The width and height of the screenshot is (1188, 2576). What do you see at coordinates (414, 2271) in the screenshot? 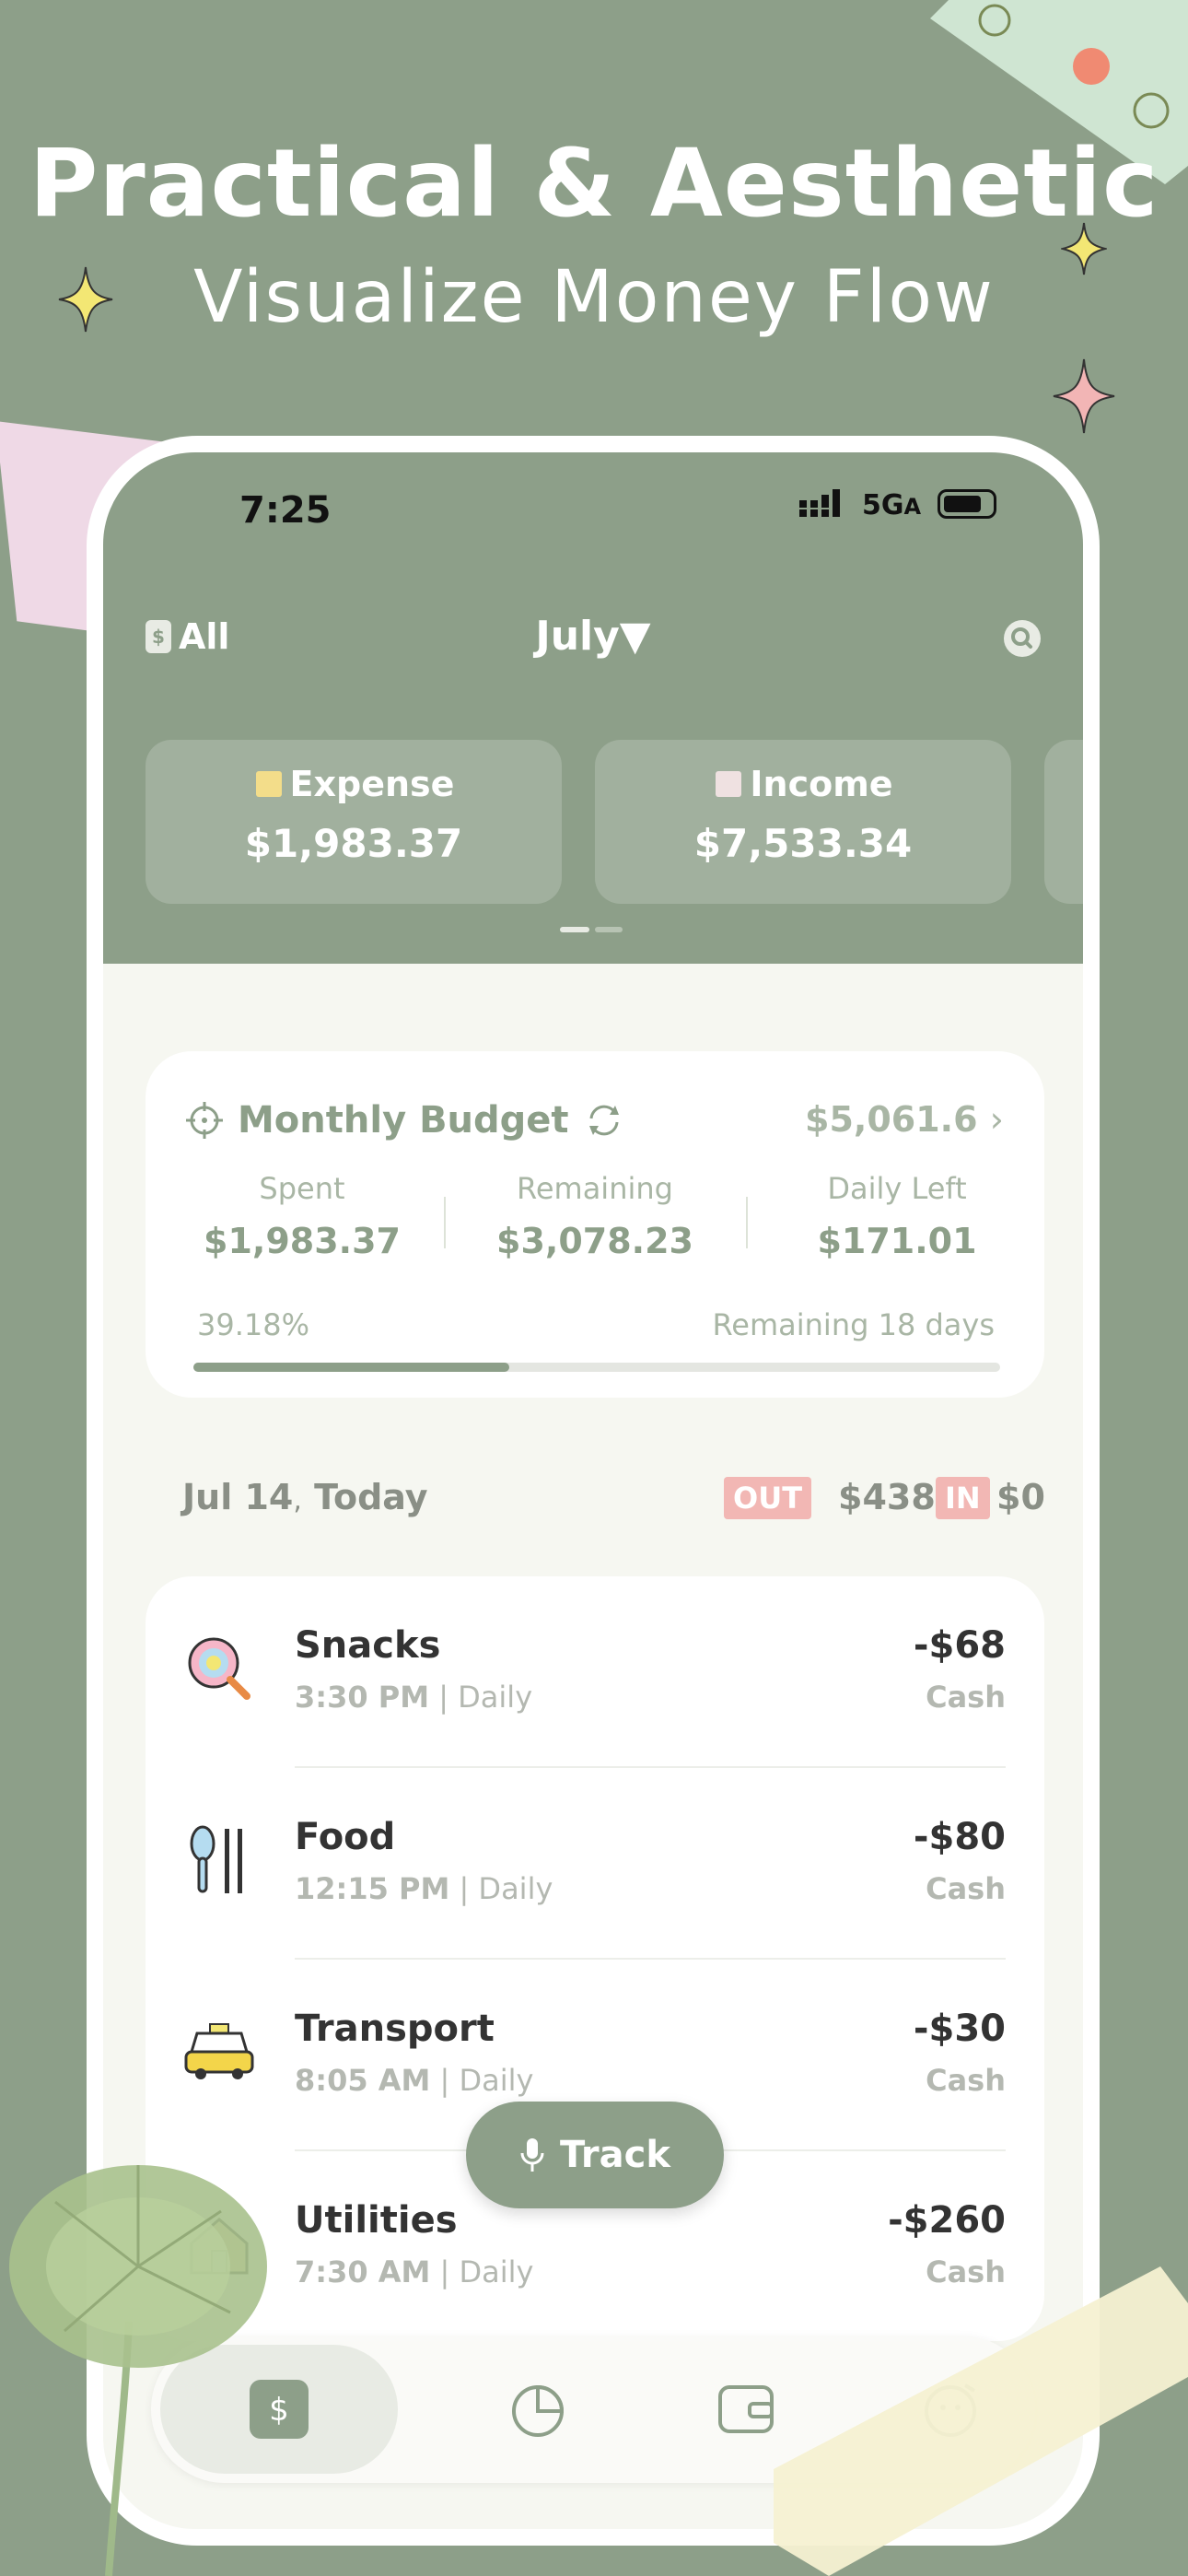
I see `transaction-meta: 7:30 AM | Daily` at bounding box center [414, 2271].